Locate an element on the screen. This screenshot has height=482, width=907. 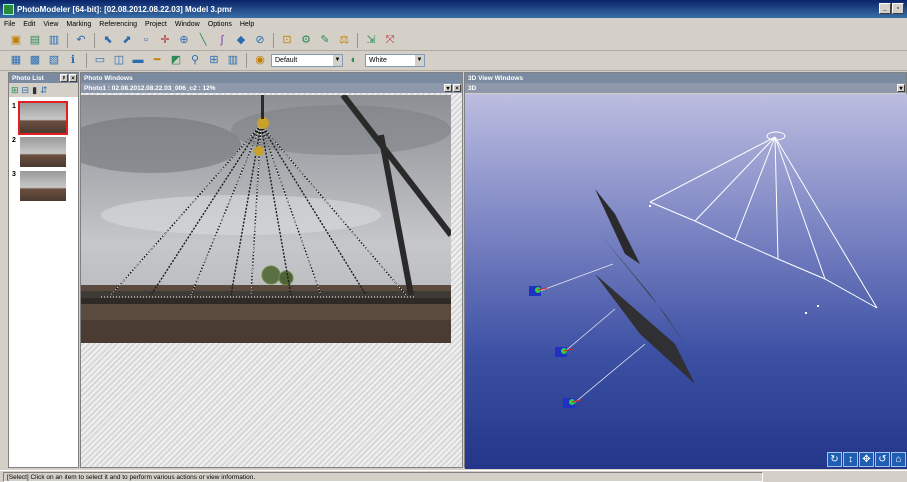
table-icon: ▧ is located at coordinates (54, 61).